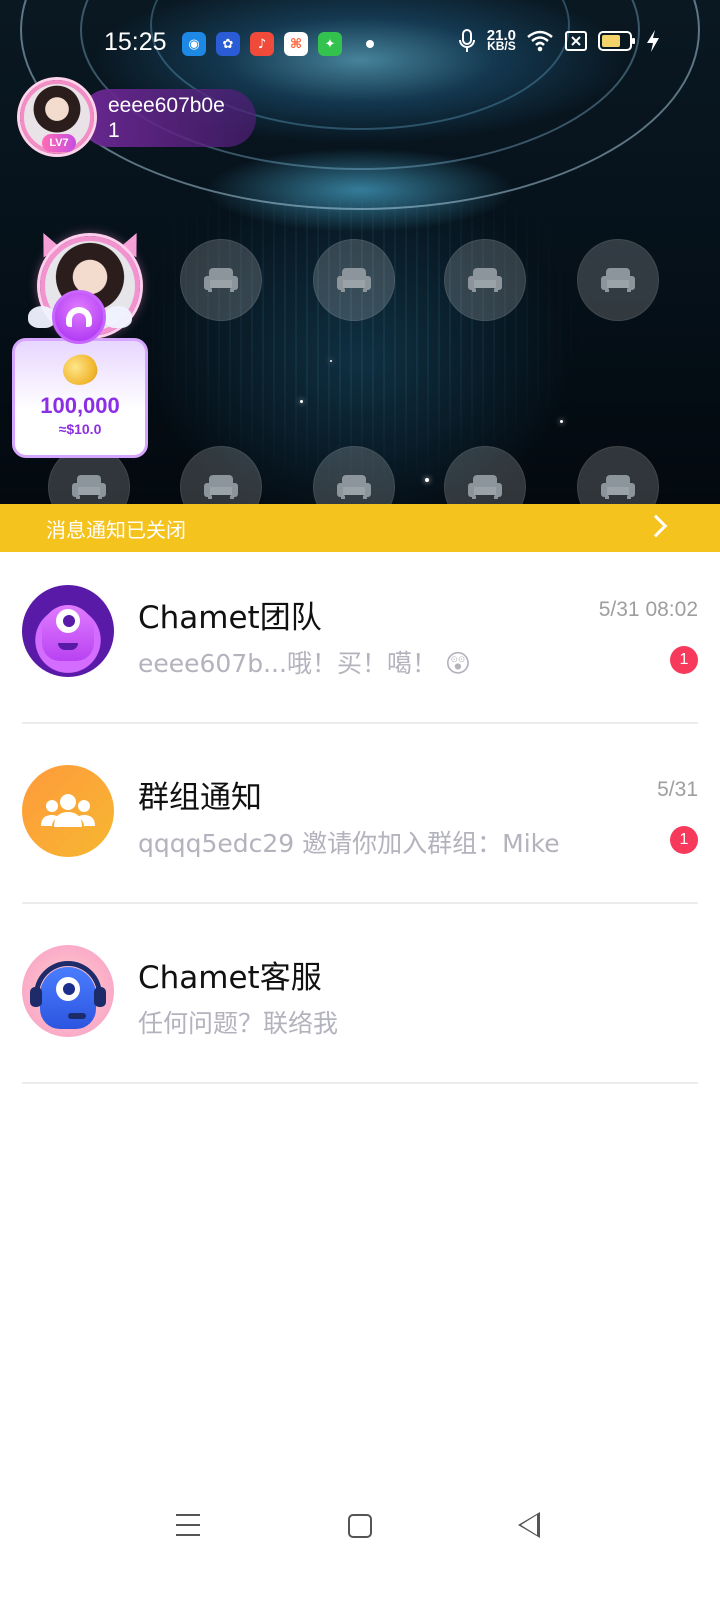 Image resolution: width=720 pixels, height=1600 pixels. Describe the element at coordinates (330, 44) in the screenshot. I see `android-icon: ✦` at that location.